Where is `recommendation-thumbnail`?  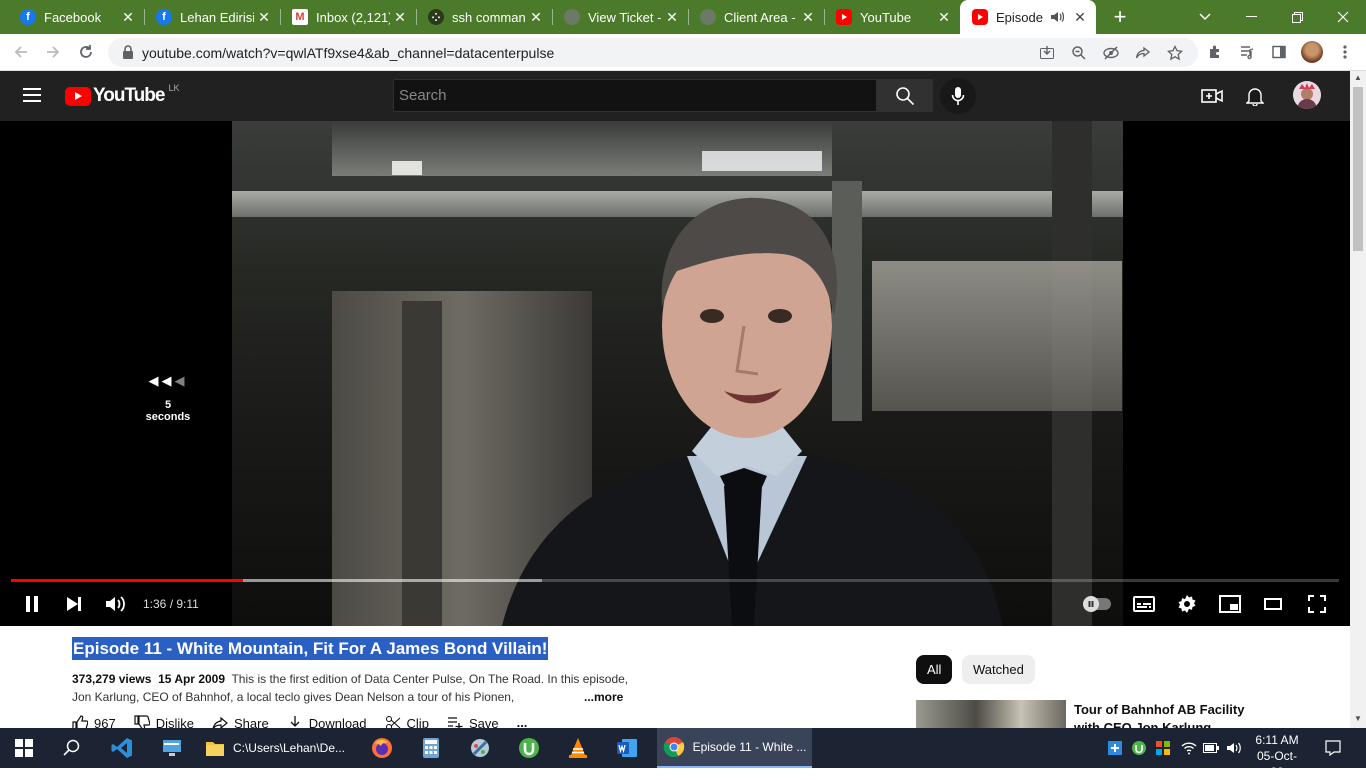 recommendation-thumbnail is located at coordinates (991, 714).